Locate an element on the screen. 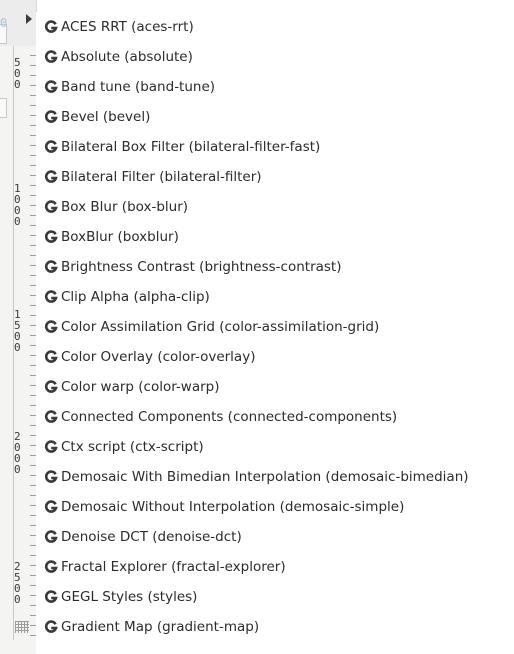 The image size is (514, 654). menu-item: Absolute (absolute) is located at coordinates (275, 57).